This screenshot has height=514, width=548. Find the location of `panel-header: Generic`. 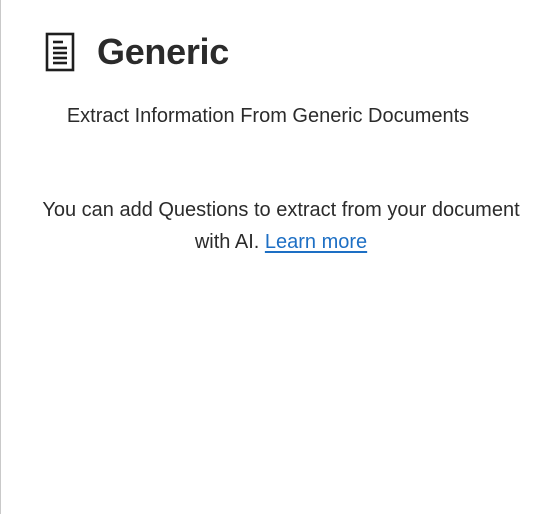

panel-header: Generic is located at coordinates (137, 52).